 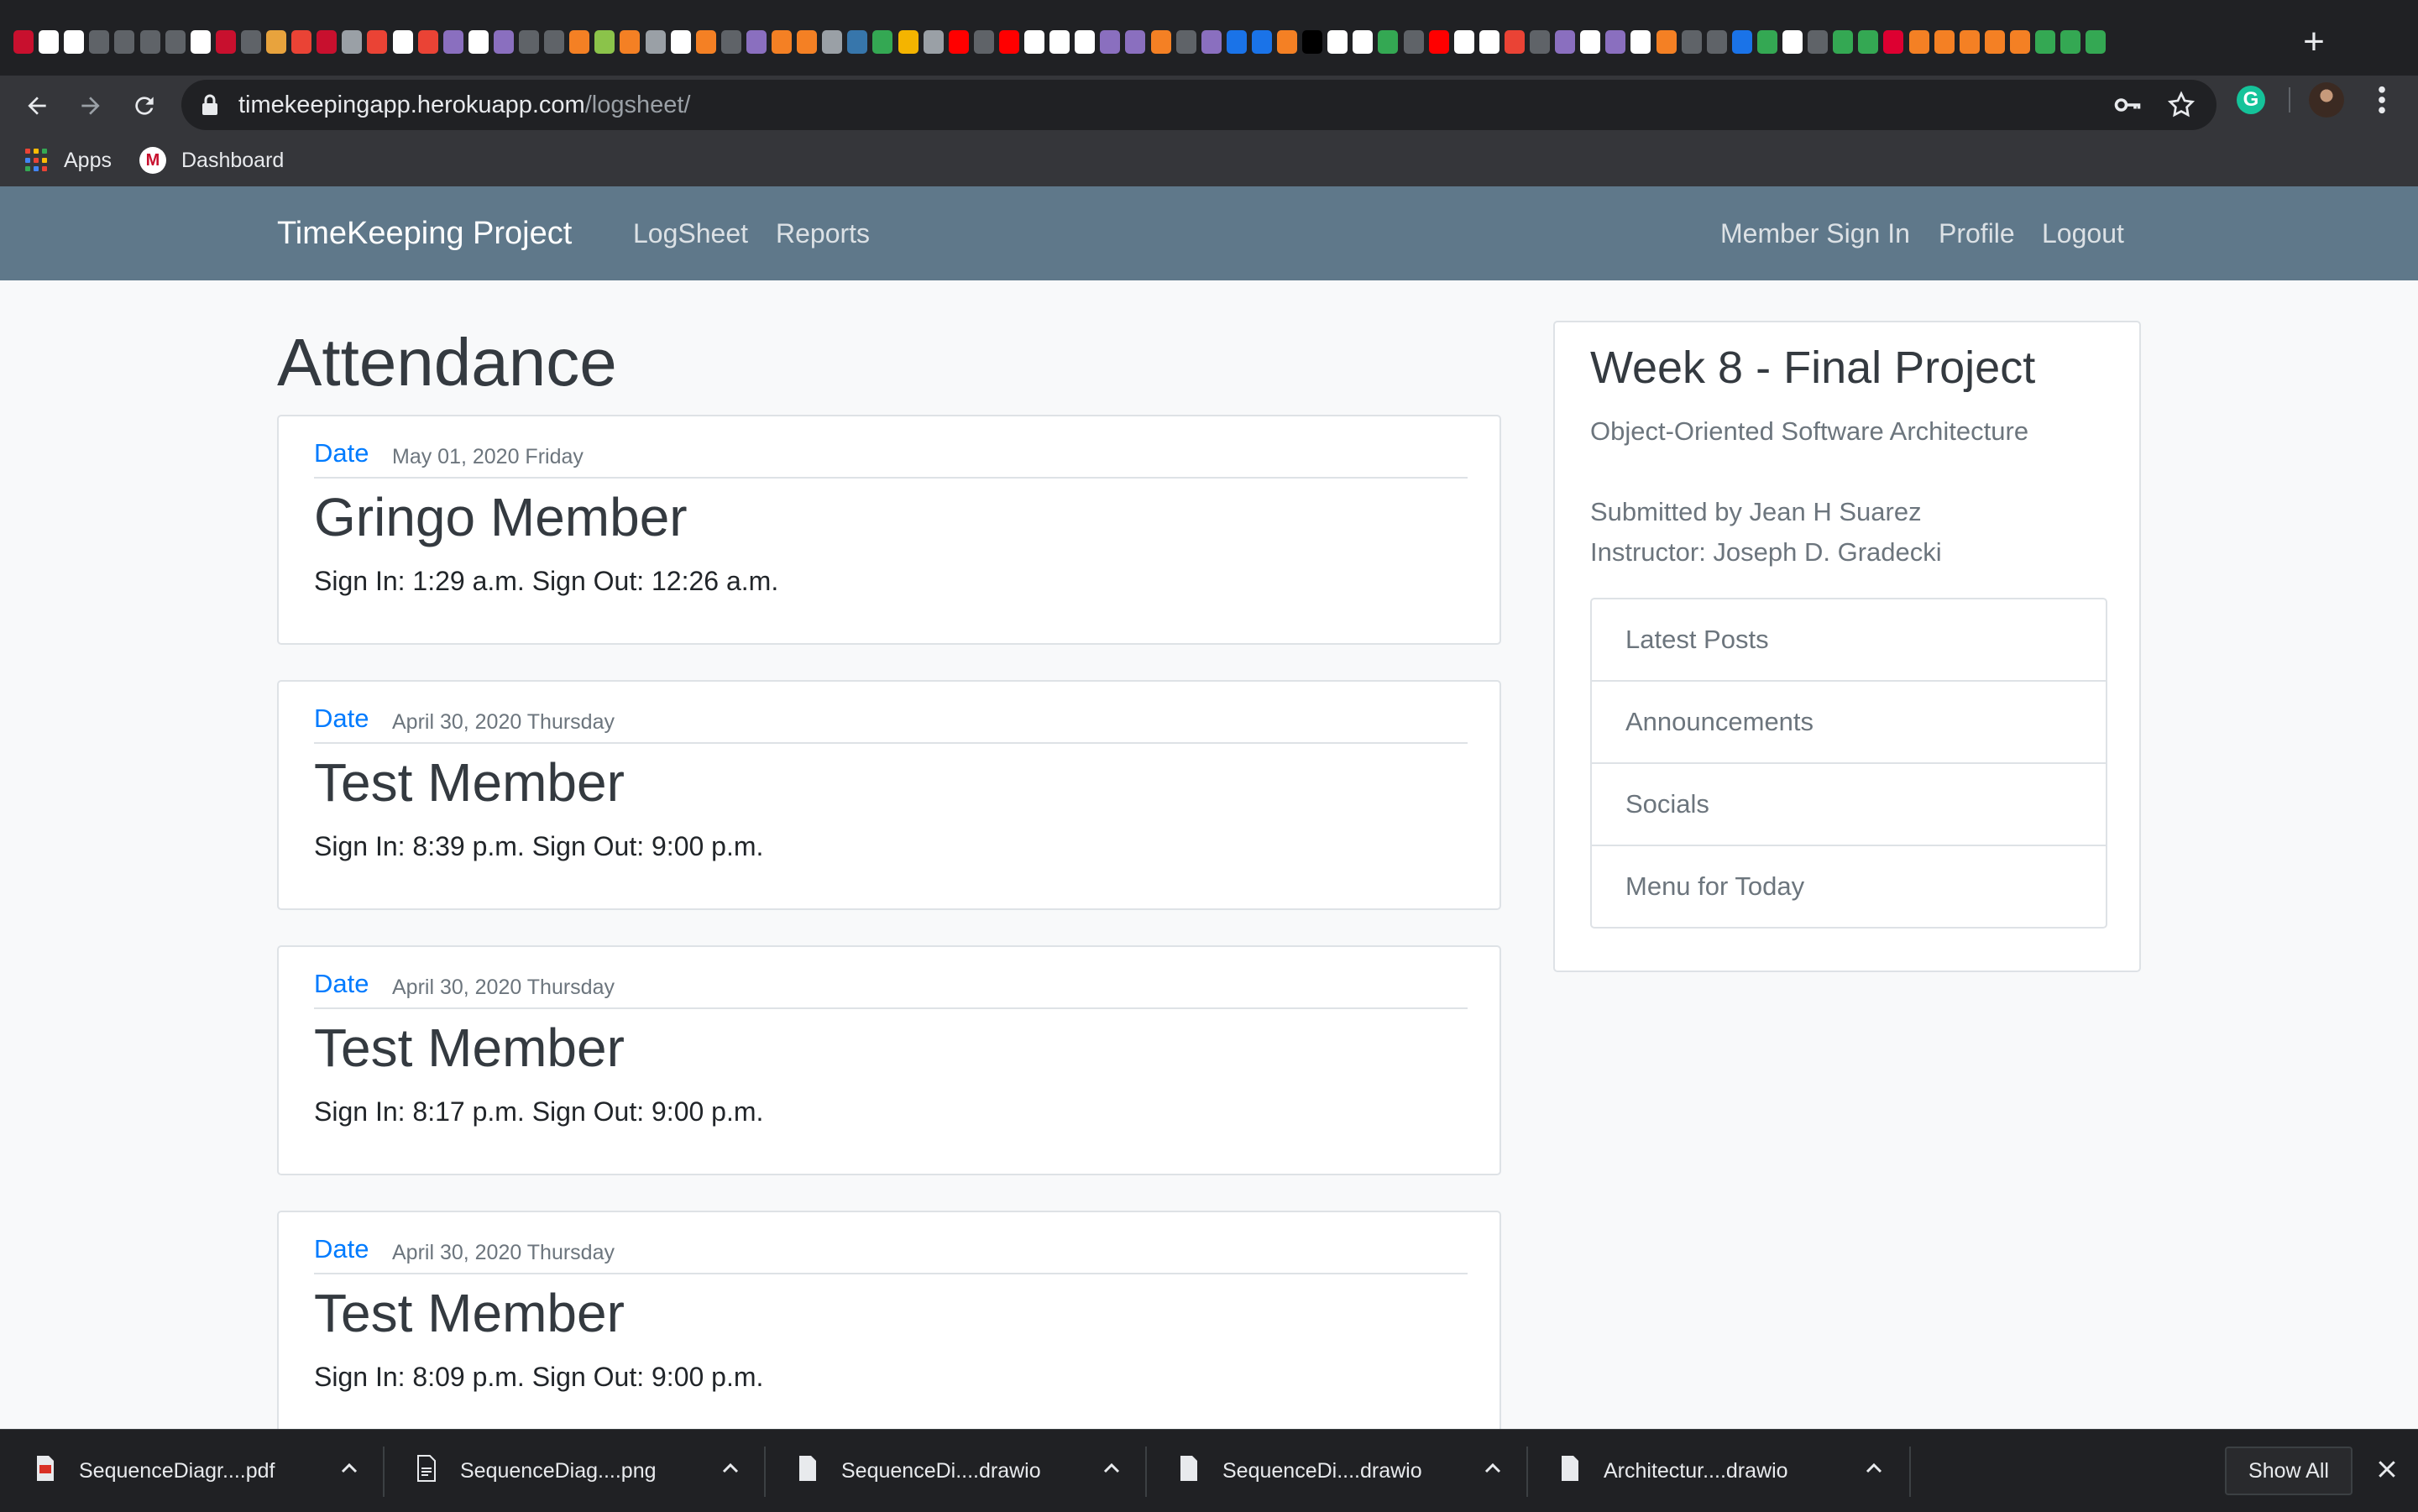 I want to click on sidebar-link-menu-for-today: Menu for Today, so click(x=1849, y=886).